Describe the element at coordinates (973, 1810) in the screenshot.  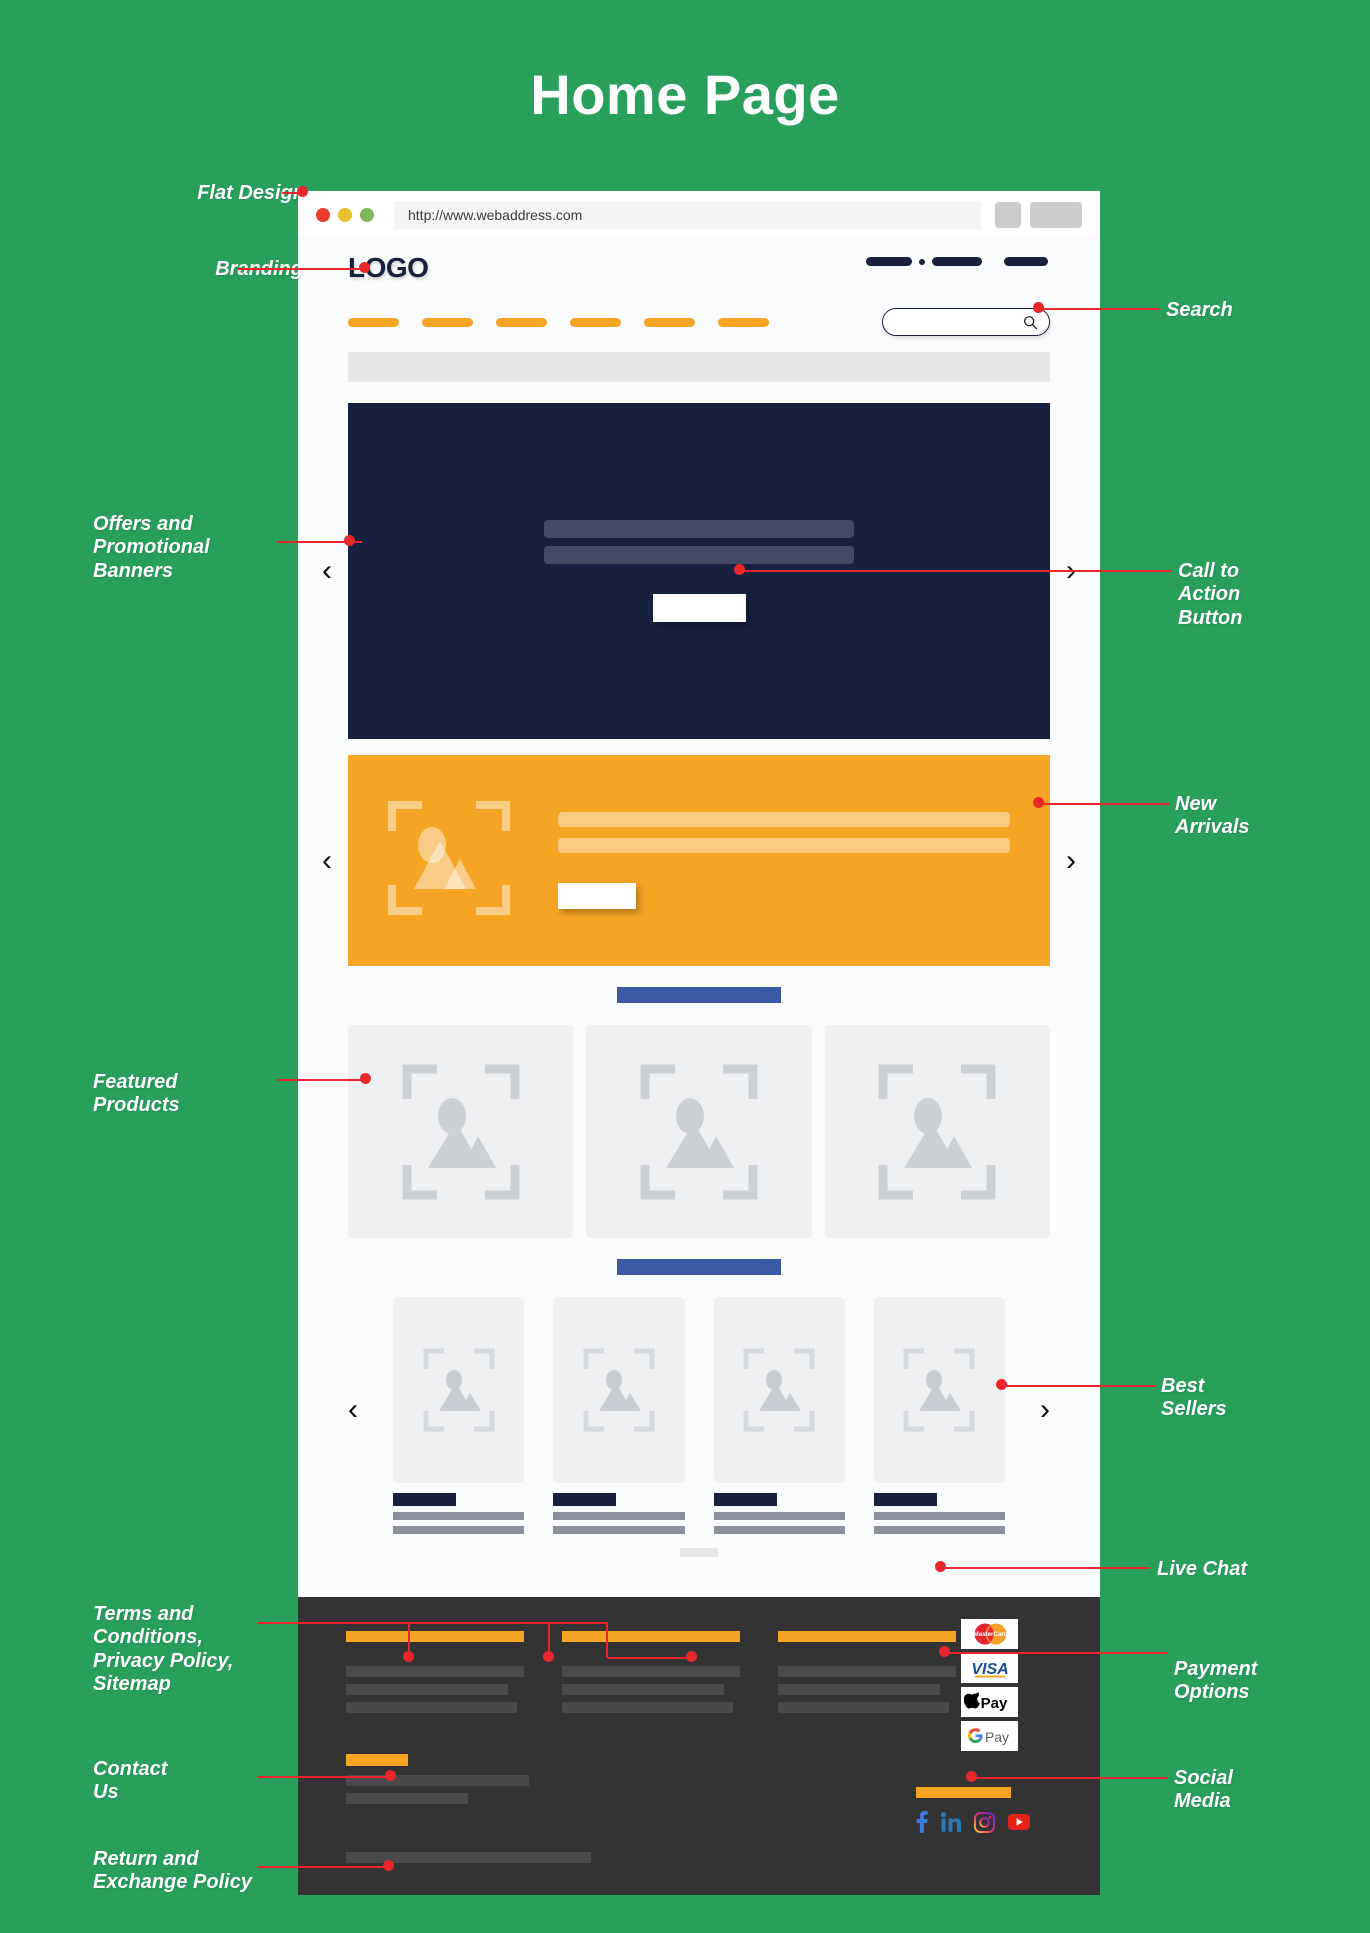
I see `social-media-block` at that location.